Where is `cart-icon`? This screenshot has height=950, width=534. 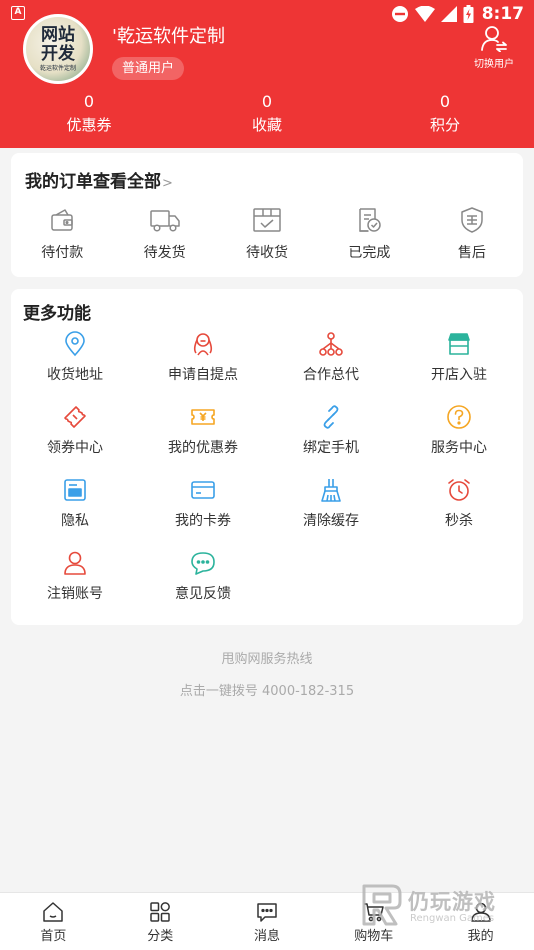
cart-icon is located at coordinates (373, 912).